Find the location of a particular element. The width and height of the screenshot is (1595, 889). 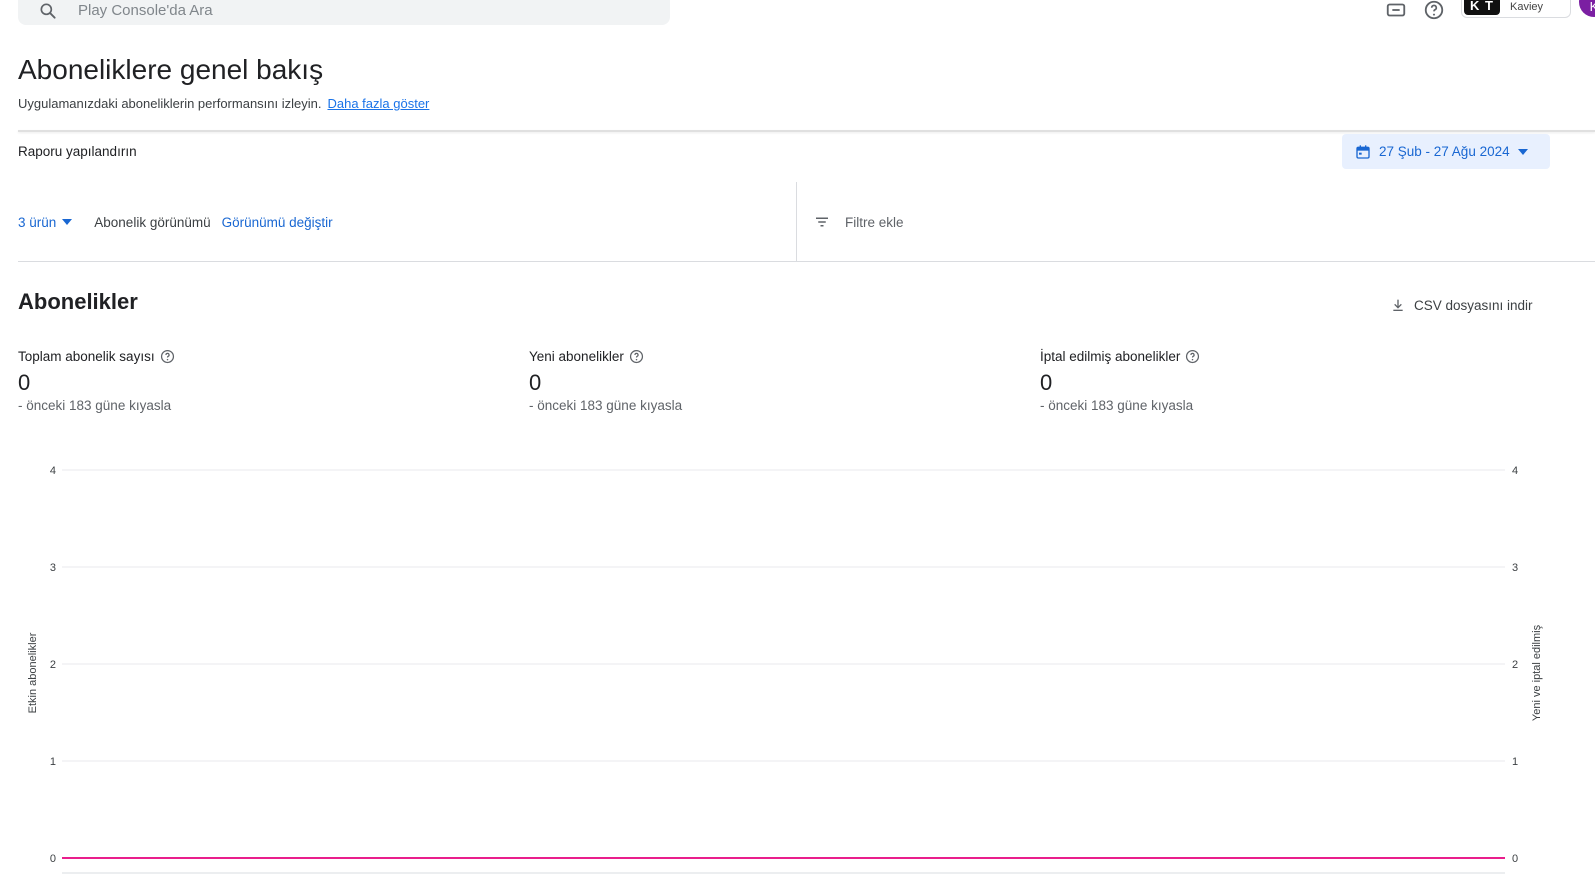

report-config-label: Raporu yapılandırın is located at coordinates (77, 151).